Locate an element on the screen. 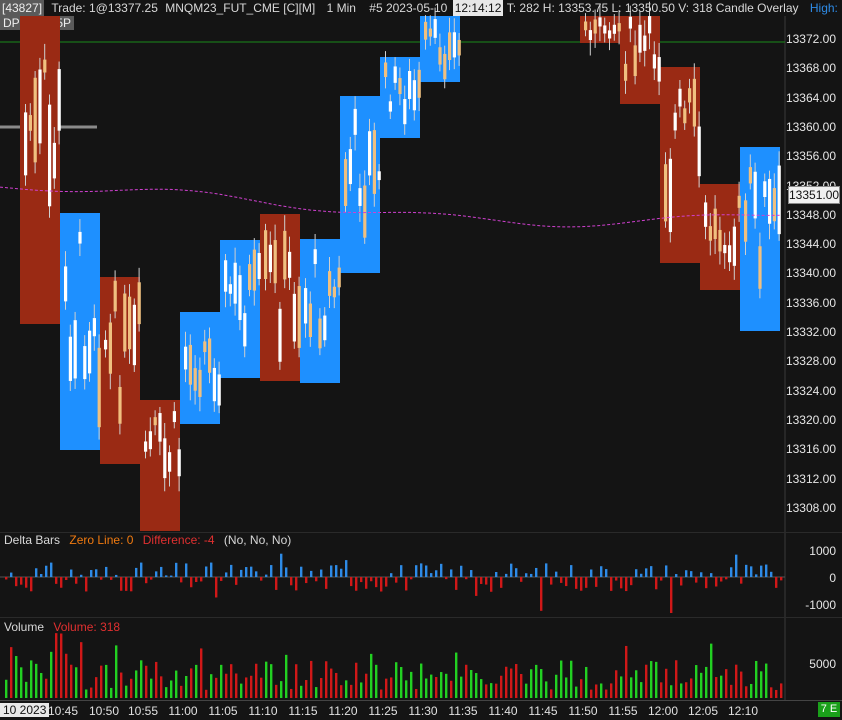 This screenshot has width=842, height=720. current-price-tag: 13351.00 is located at coordinates (814, 195).